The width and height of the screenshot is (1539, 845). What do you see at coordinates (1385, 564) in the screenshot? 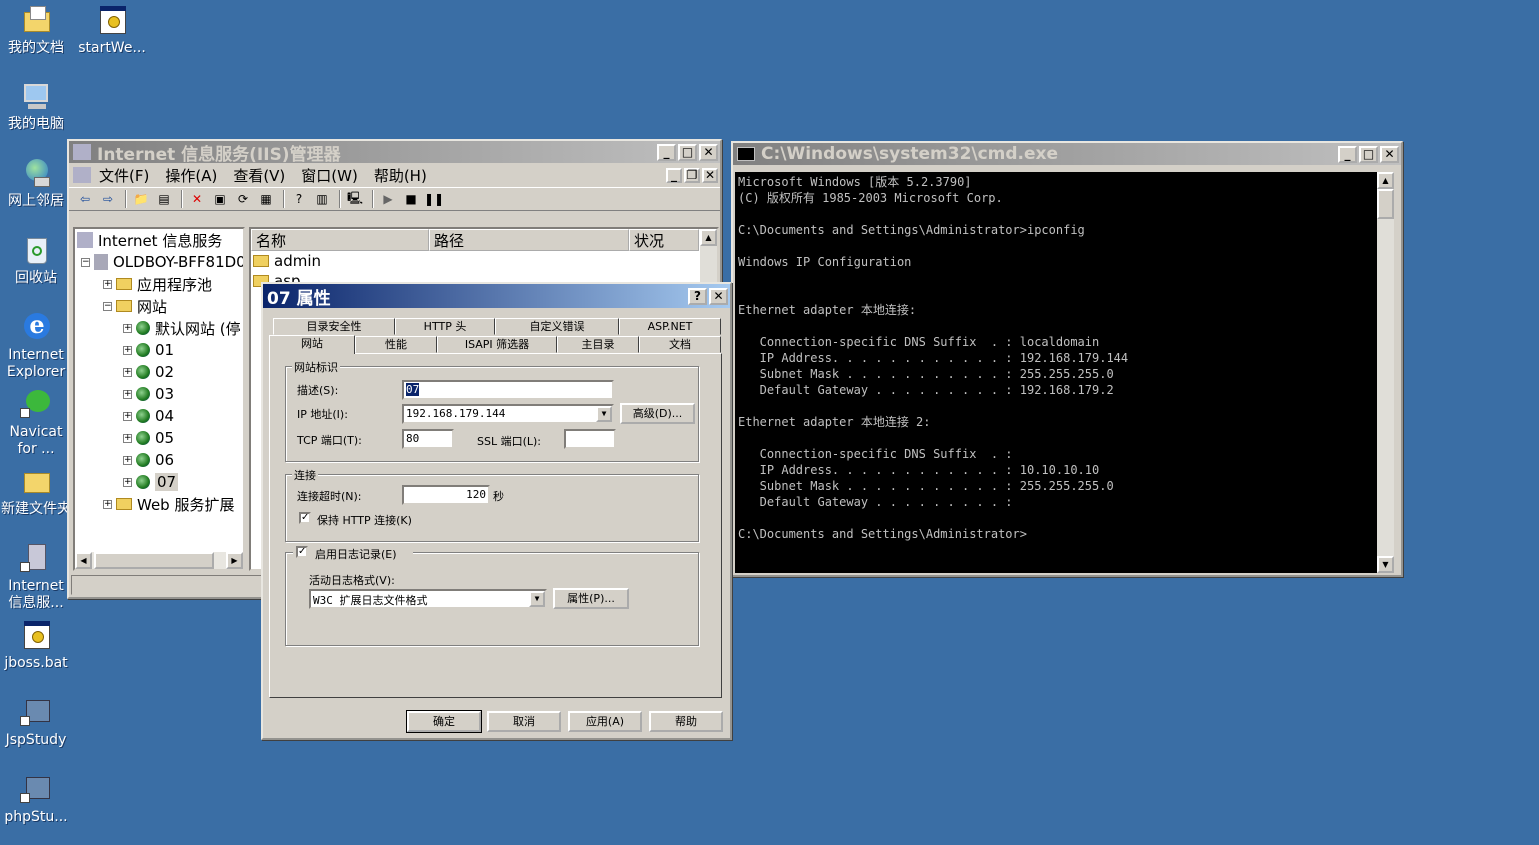
I see `scroll-down-icon: ▼` at bounding box center [1385, 564].